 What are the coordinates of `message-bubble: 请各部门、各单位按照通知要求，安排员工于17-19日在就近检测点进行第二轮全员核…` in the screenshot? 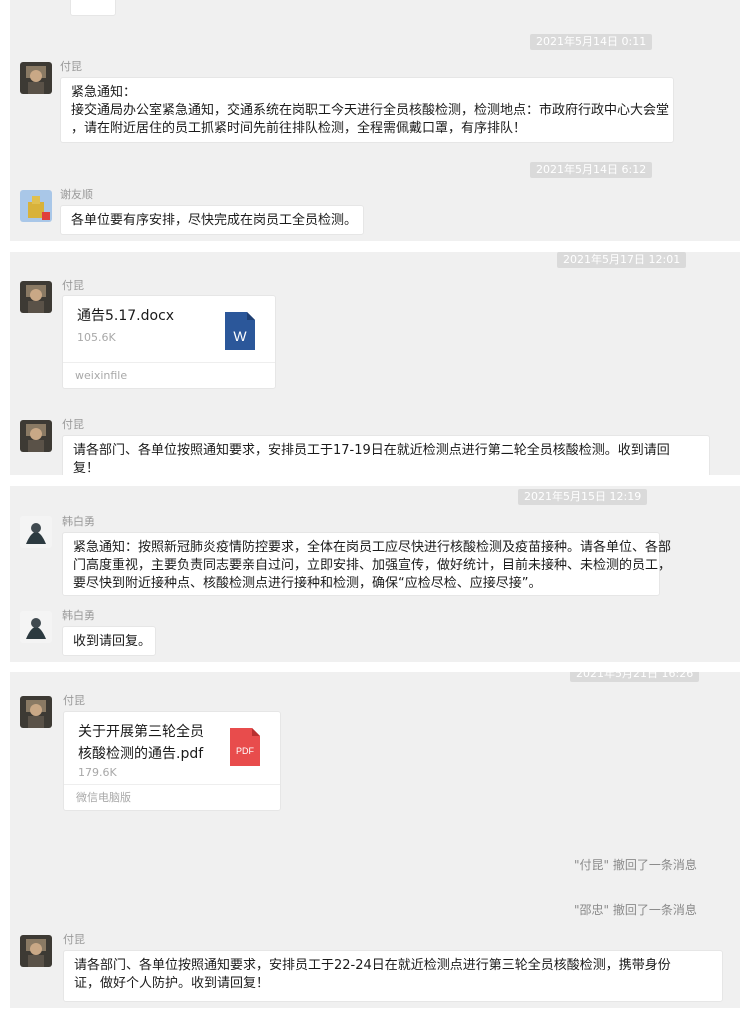 It's located at (386, 455).